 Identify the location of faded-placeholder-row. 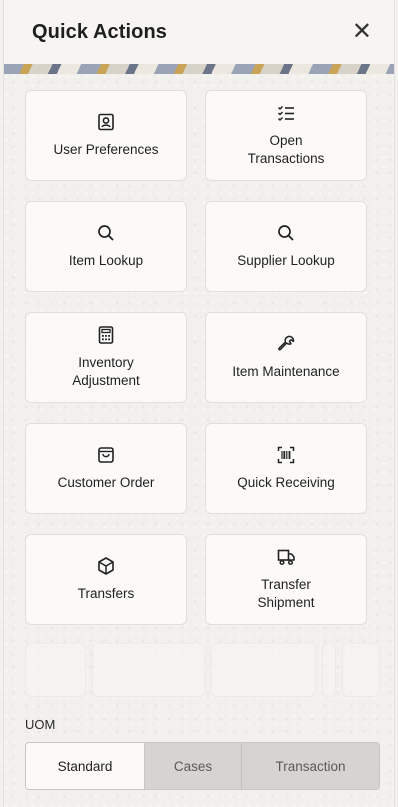
(202, 670).